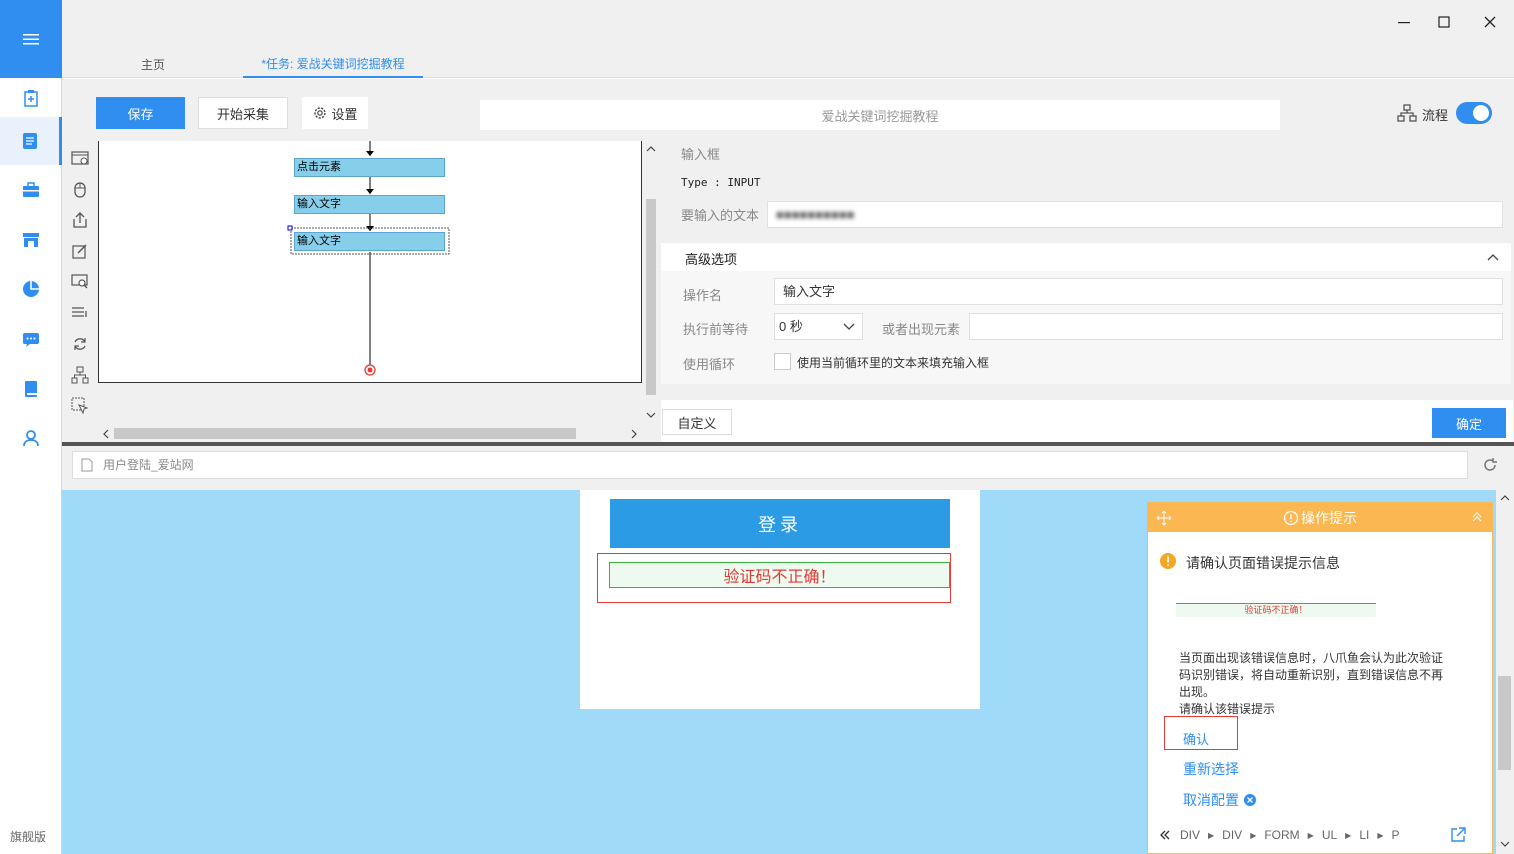  What do you see at coordinates (818, 326) in the screenshot?
I see `wait-select: 0 秒` at bounding box center [818, 326].